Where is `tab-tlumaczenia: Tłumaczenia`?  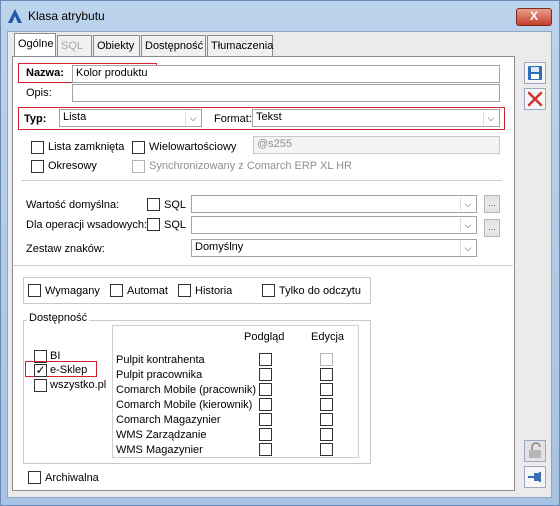 tab-tlumaczenia: Tłumaczenia is located at coordinates (240, 45).